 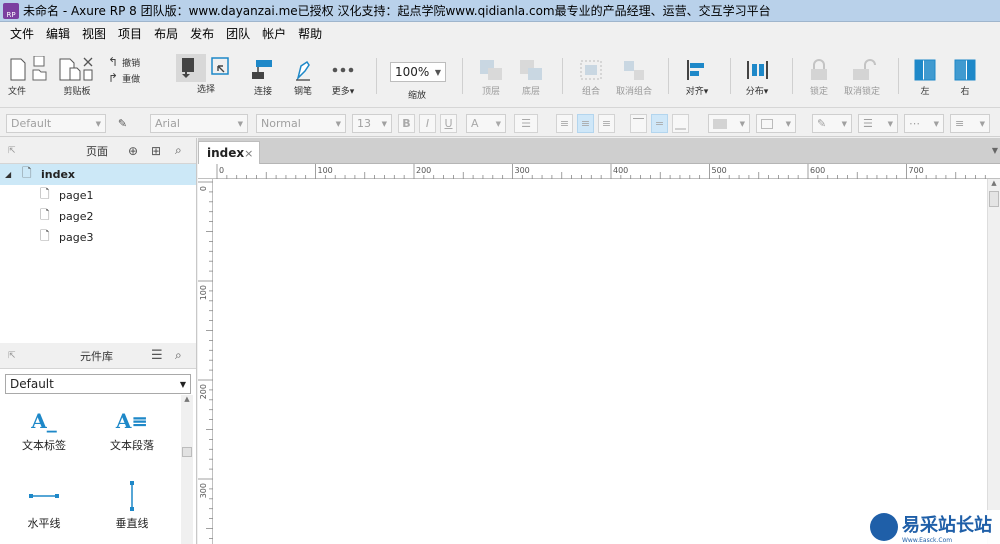 I want to click on add-folder-icon: ⊞, so click(x=156, y=151).